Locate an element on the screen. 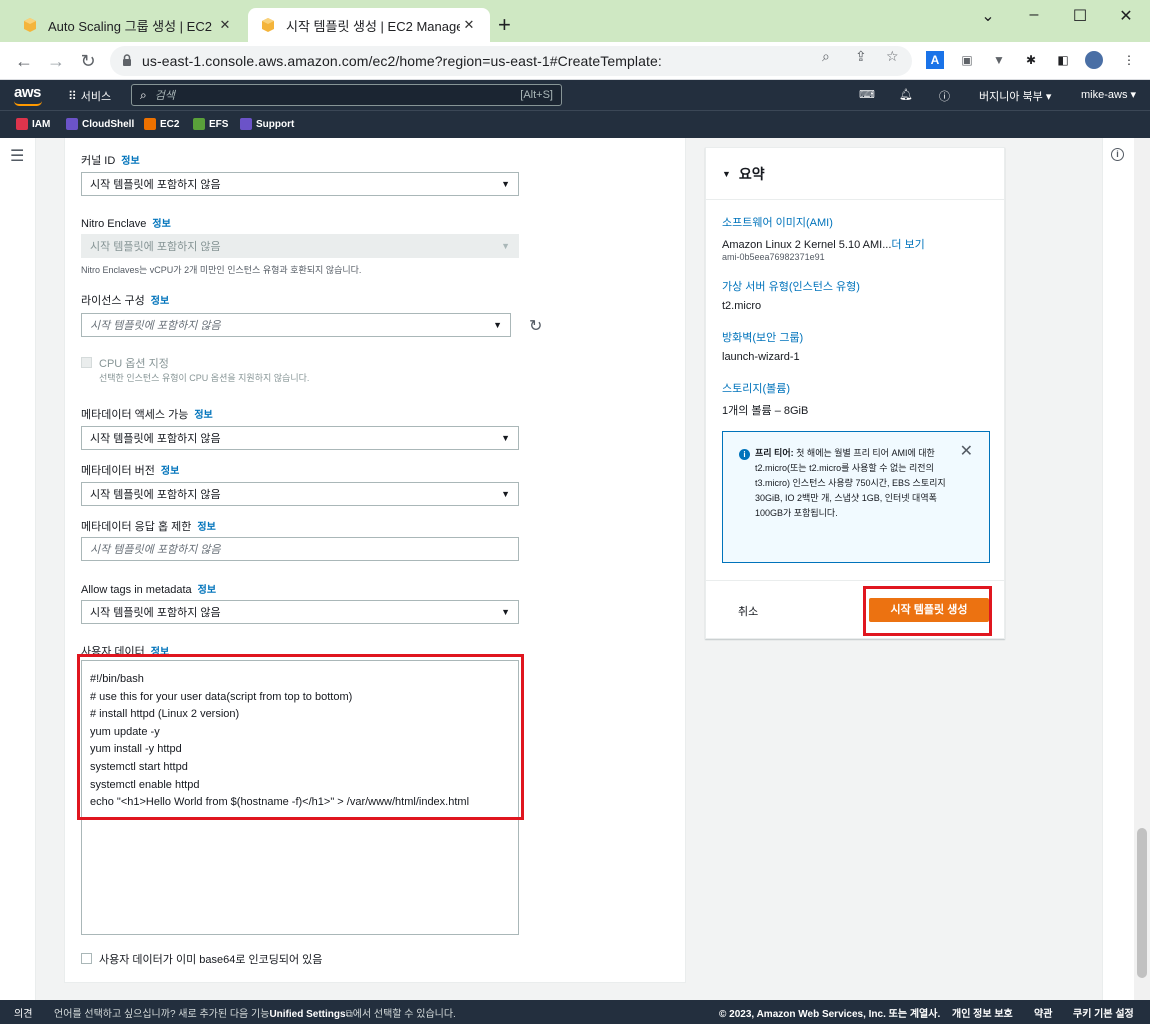 This screenshot has width=1150, height=1024. fav-efs: EFS is located at coordinates (210, 124).